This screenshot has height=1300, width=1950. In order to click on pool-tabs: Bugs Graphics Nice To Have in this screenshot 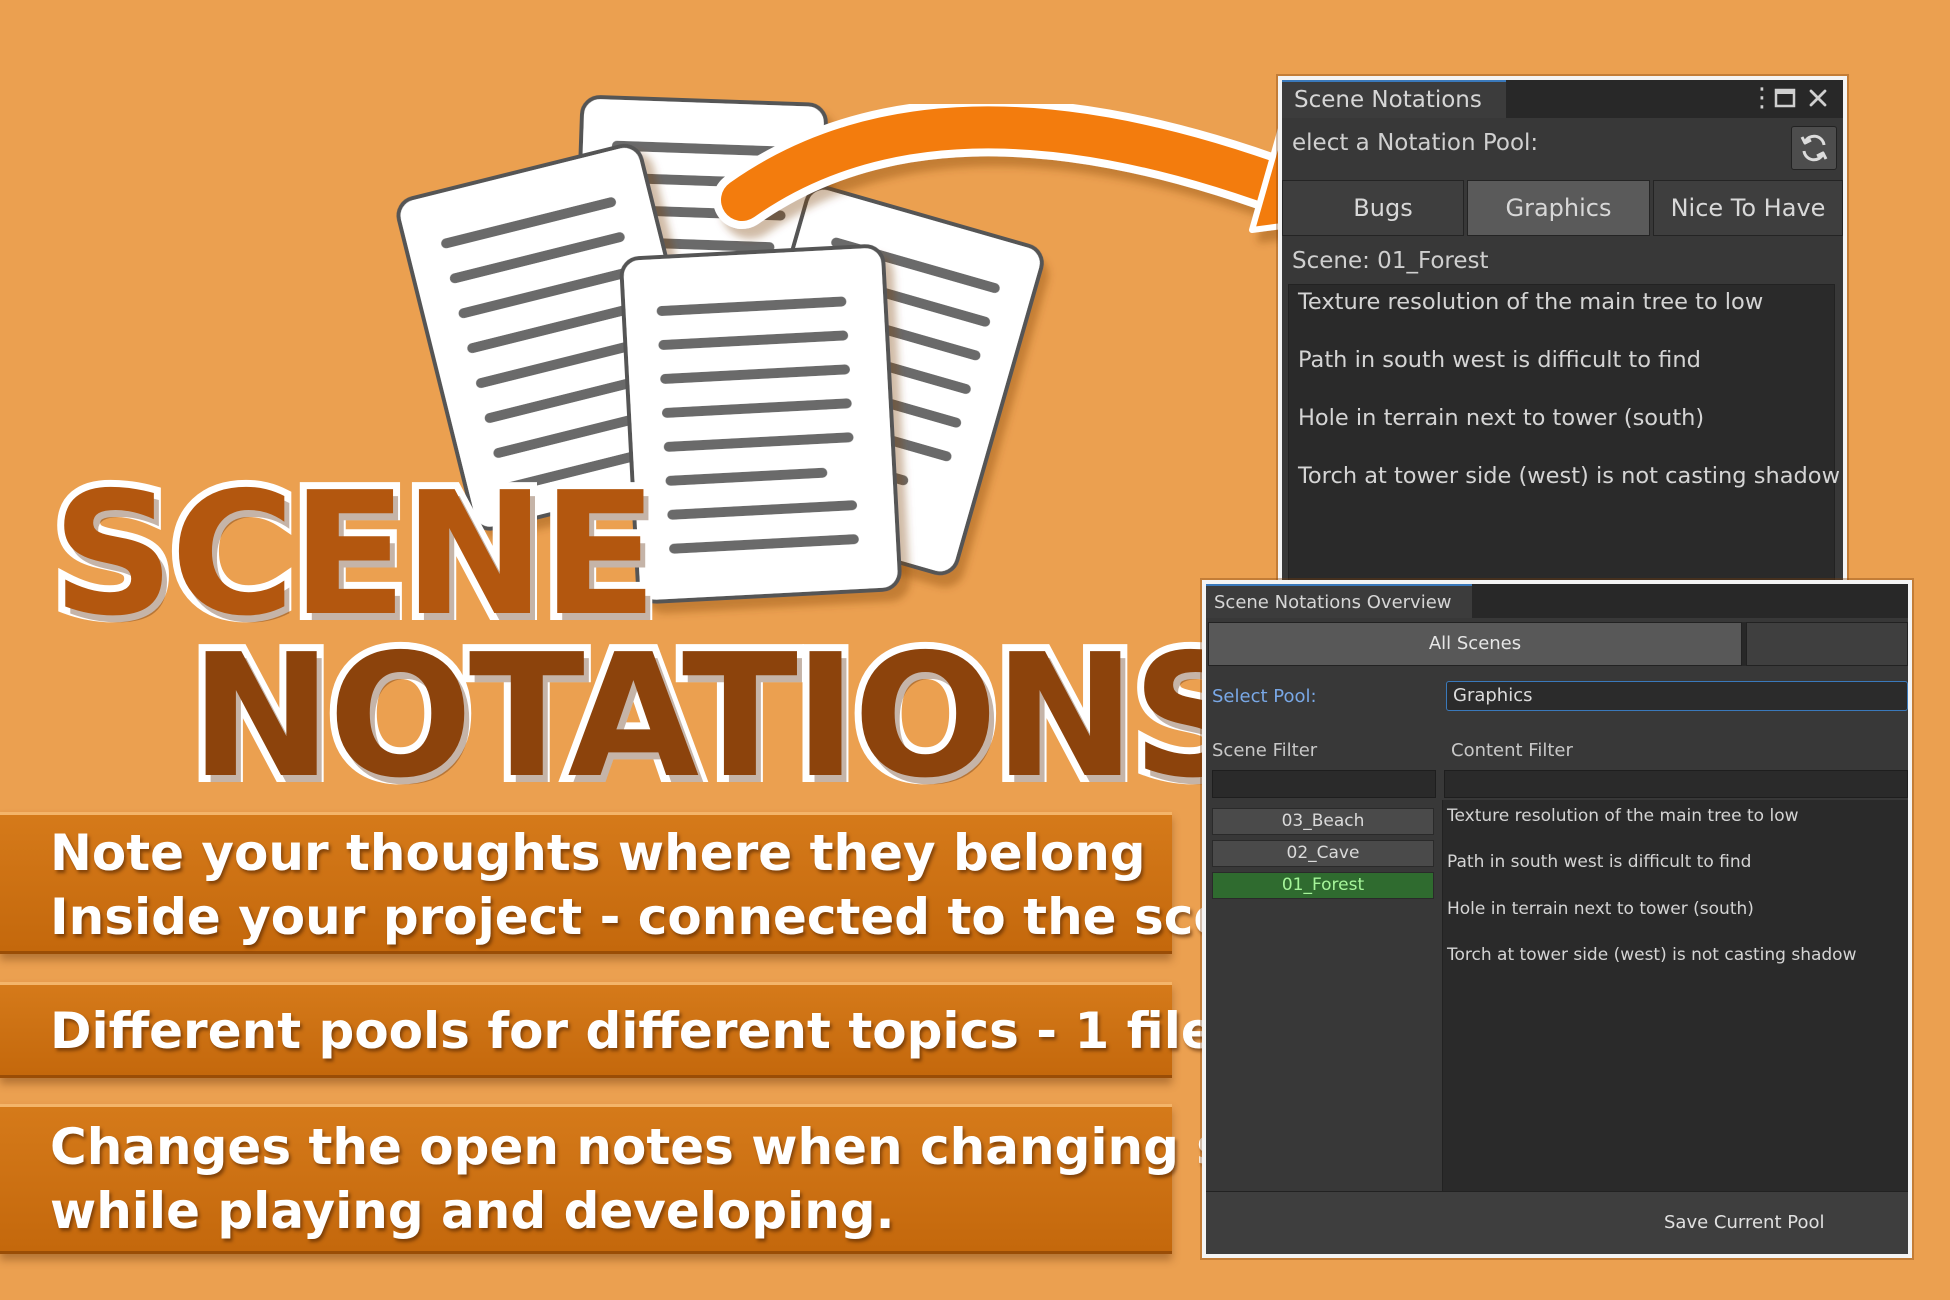, I will do `click(1562, 208)`.